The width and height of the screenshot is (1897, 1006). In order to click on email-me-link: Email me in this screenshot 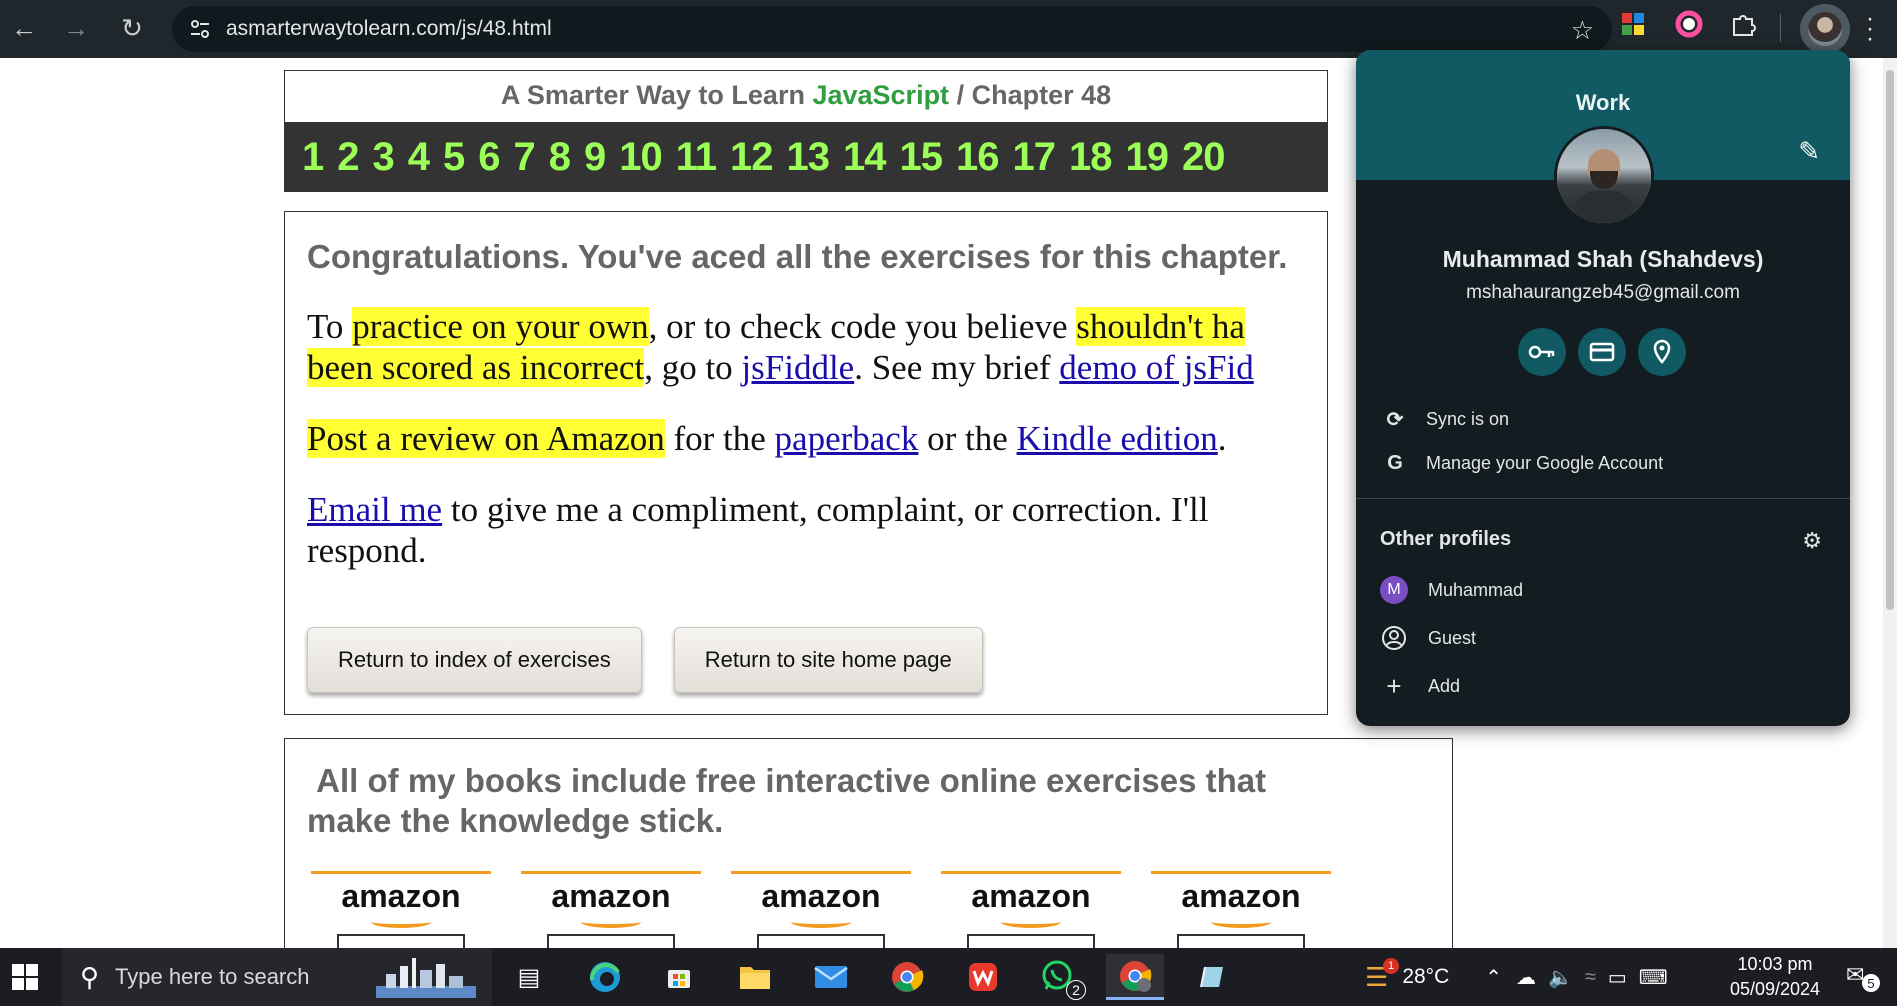, I will do `click(374, 509)`.